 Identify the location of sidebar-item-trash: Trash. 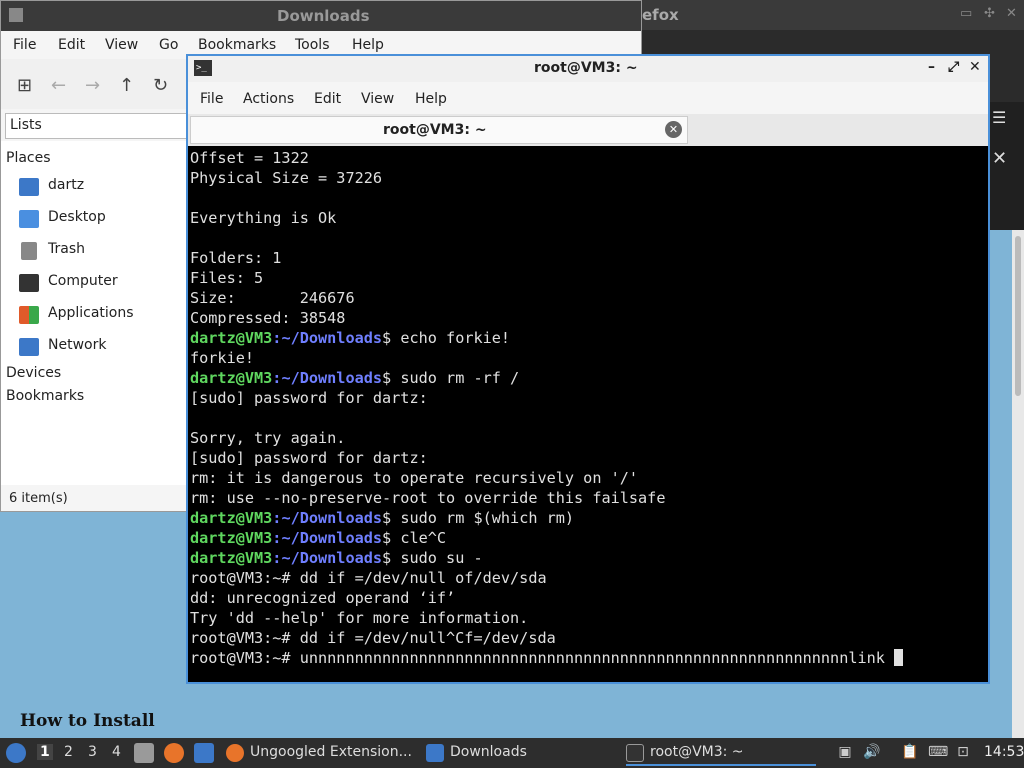
(104, 252).